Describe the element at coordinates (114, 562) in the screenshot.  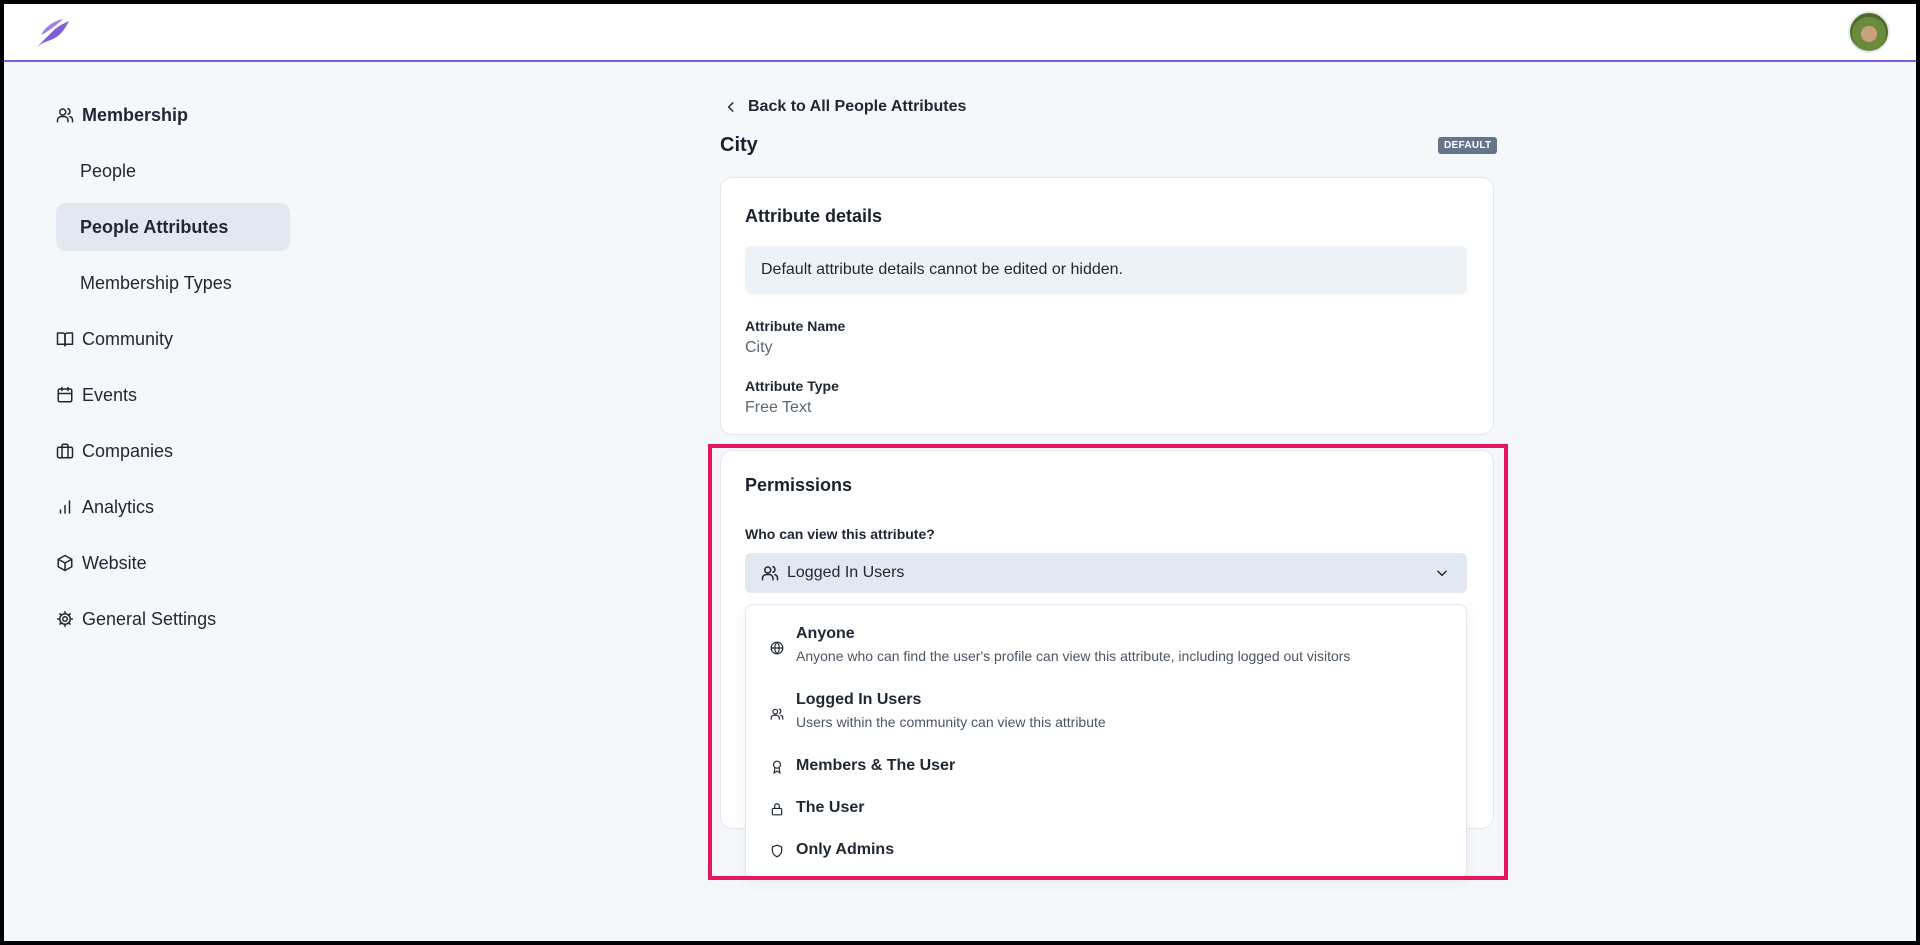
I see `sidebar-item-label: Website` at that location.